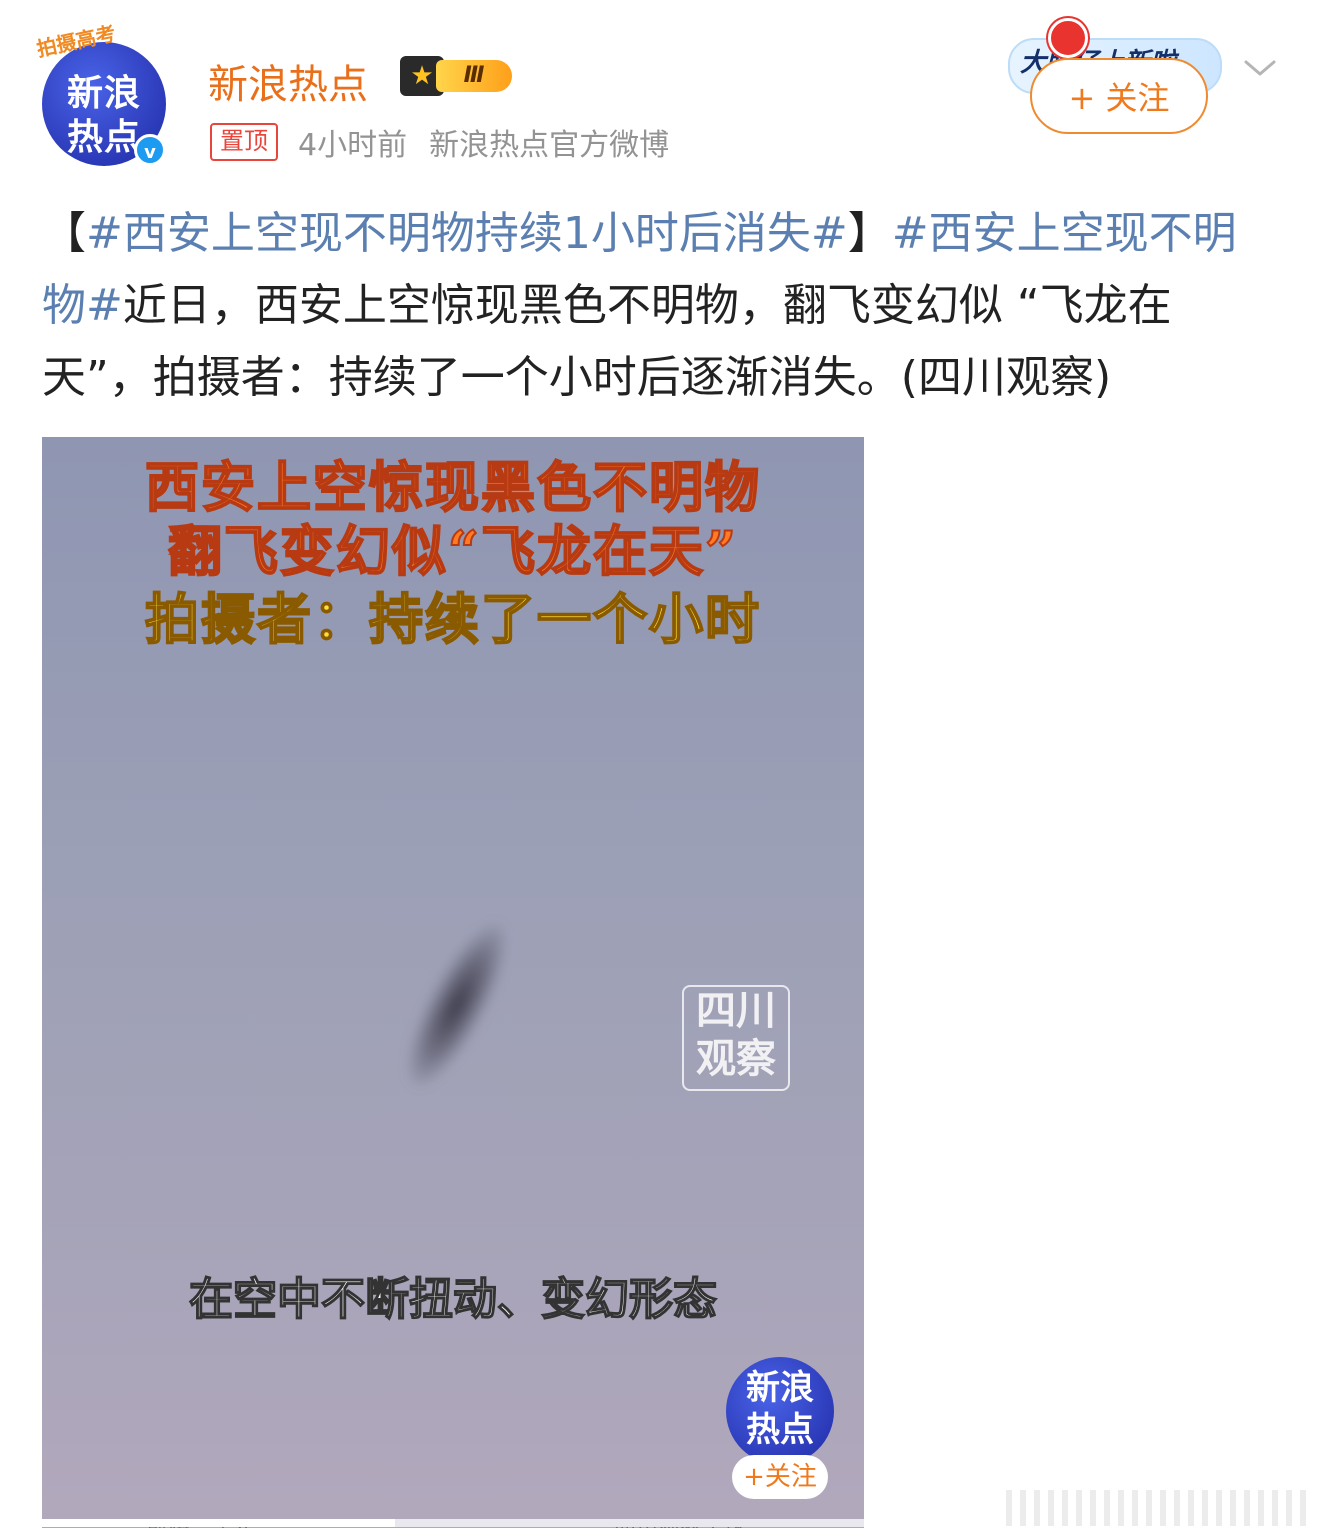  What do you see at coordinates (1068, 38) in the screenshot?
I see `mascot-icon` at bounding box center [1068, 38].